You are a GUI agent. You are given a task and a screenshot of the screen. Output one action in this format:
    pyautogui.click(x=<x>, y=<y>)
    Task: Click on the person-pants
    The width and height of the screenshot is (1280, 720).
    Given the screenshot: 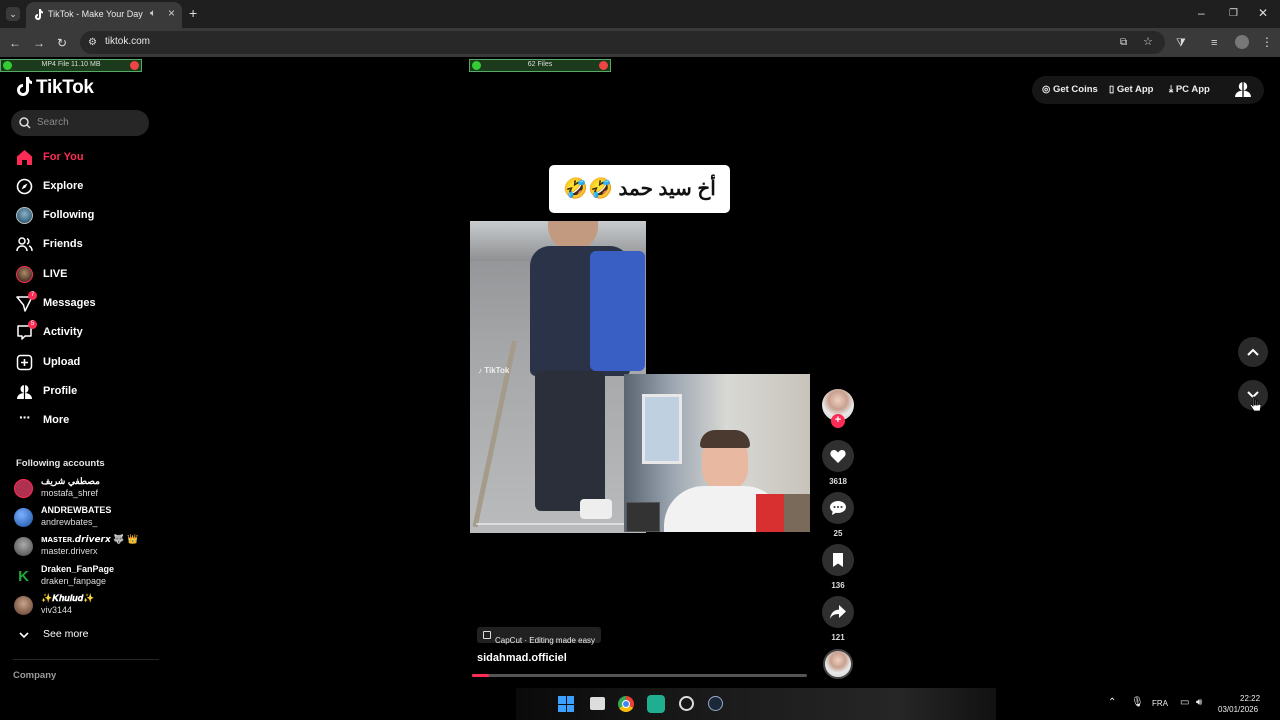 What is the action you would take?
    pyautogui.click(x=570, y=441)
    